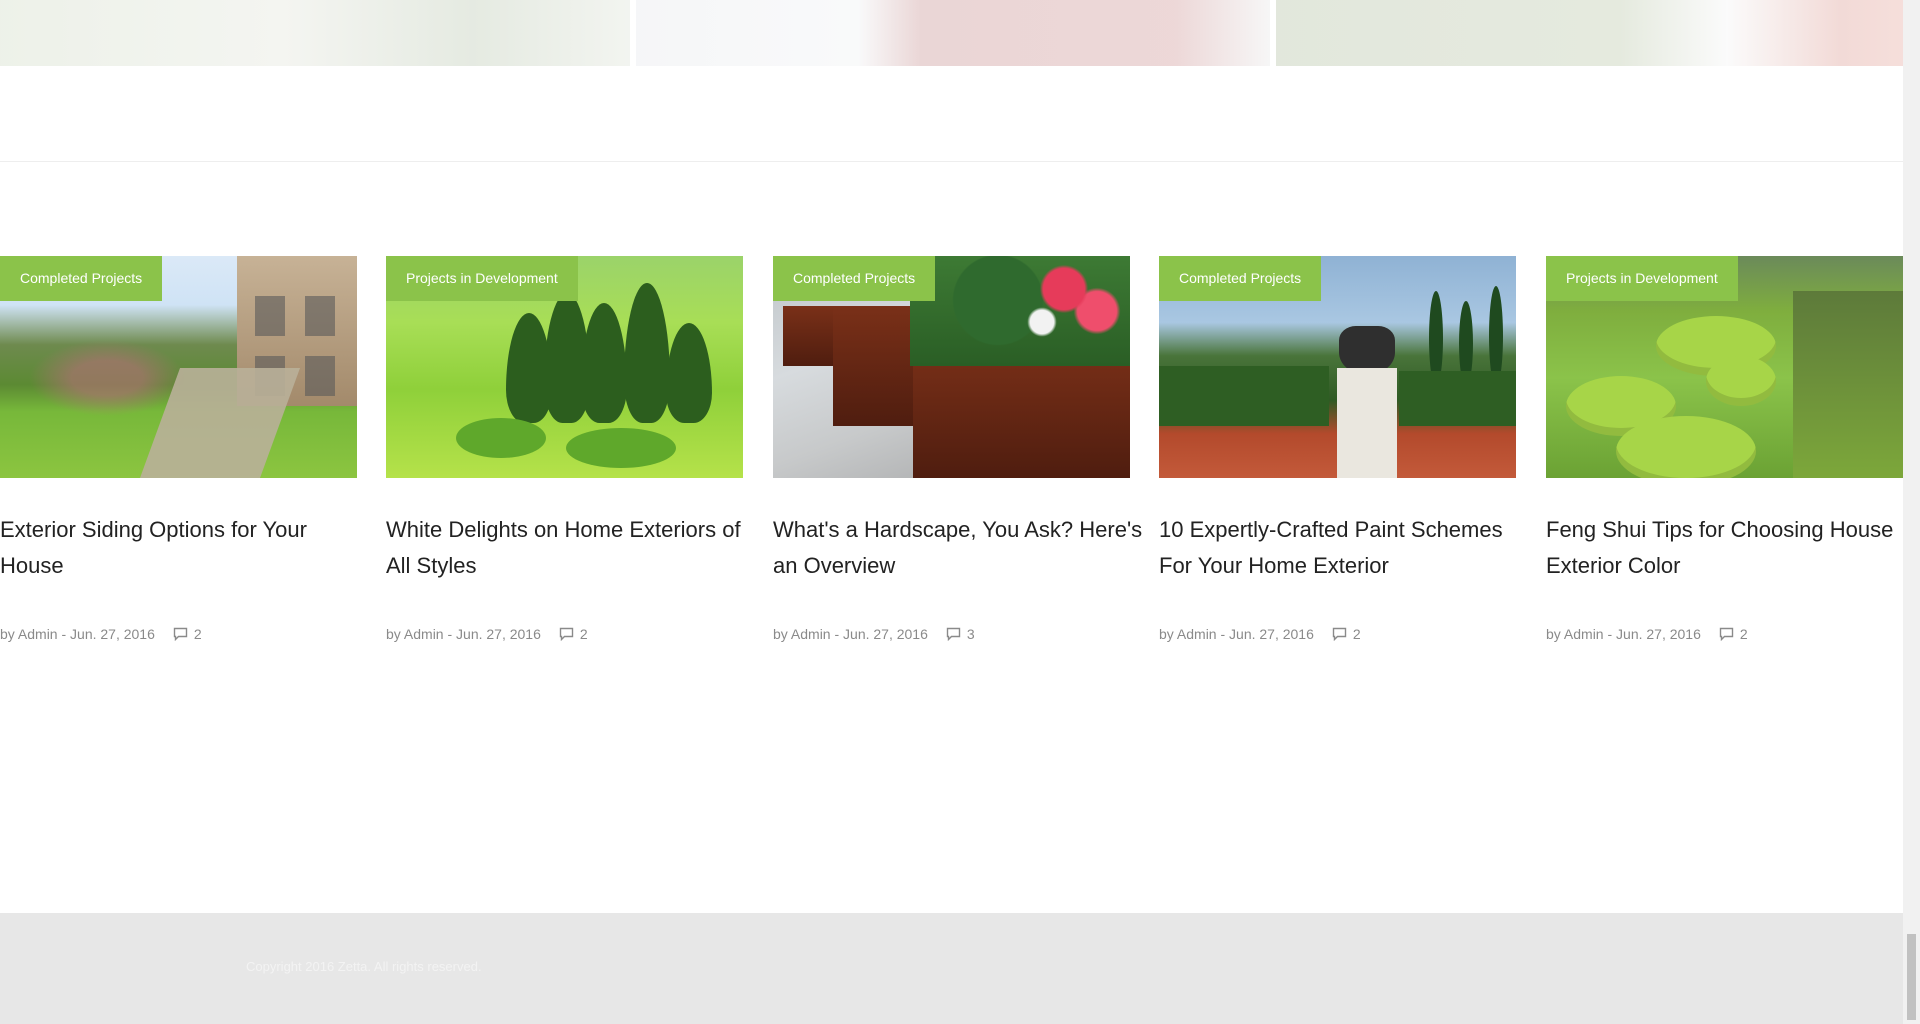 The image size is (1920, 1024). What do you see at coordinates (951, 161) in the screenshot?
I see `section-divider` at bounding box center [951, 161].